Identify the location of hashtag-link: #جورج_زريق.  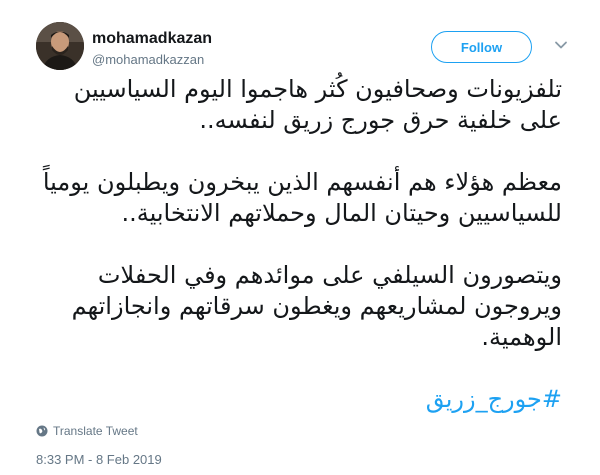
(296, 399).